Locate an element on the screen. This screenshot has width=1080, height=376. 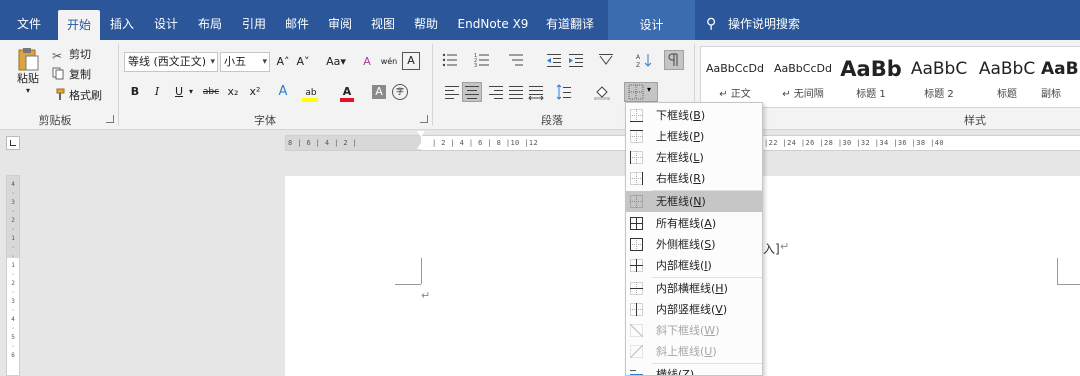
tell-me-search: ⚲ 操作说明搜索 is located at coordinates (753, 24).